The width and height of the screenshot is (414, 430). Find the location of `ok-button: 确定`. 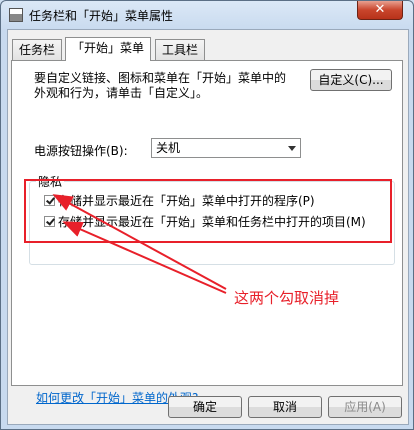

ok-button: 确定 is located at coordinates (205, 407).